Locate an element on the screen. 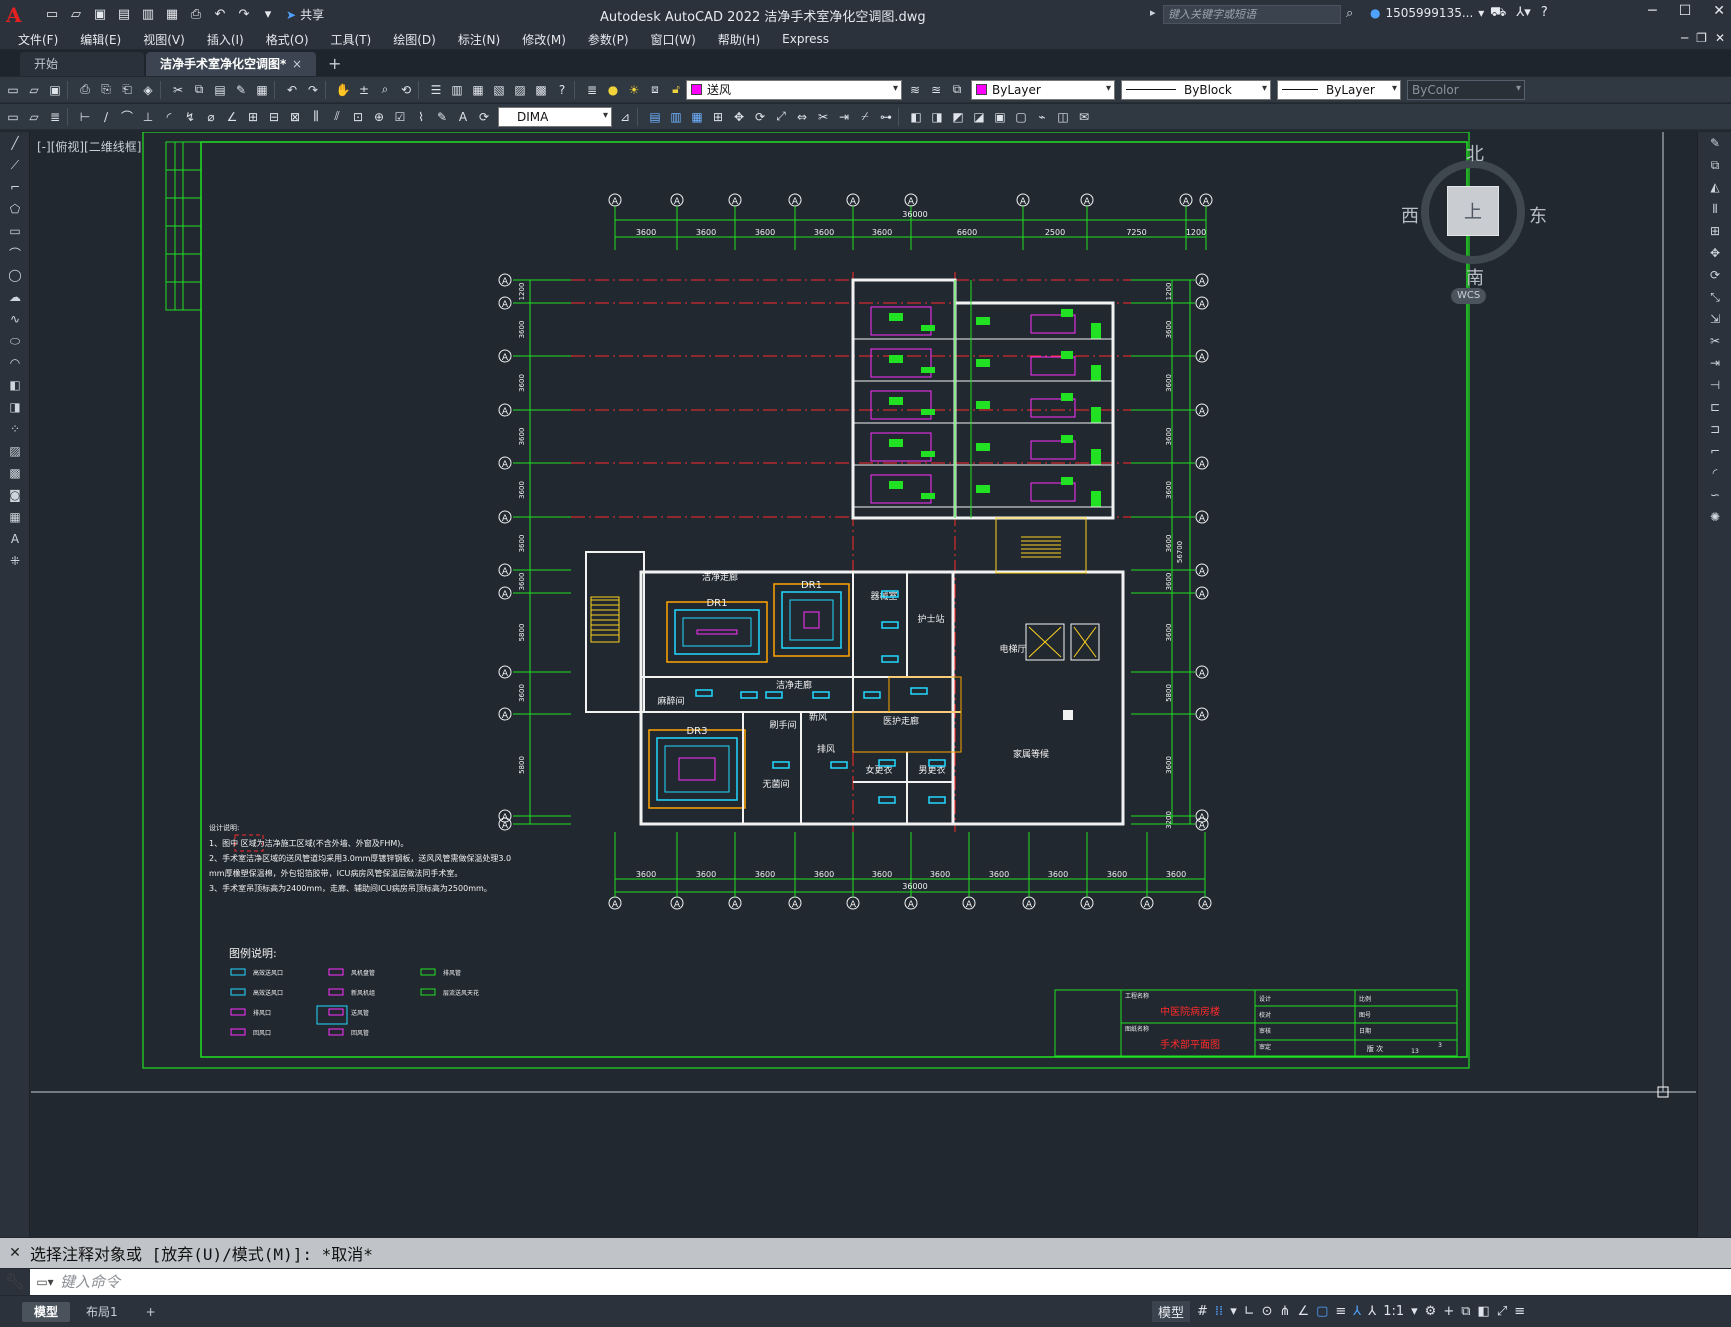  ordinate-icon: ⊥ is located at coordinates (148, 117).